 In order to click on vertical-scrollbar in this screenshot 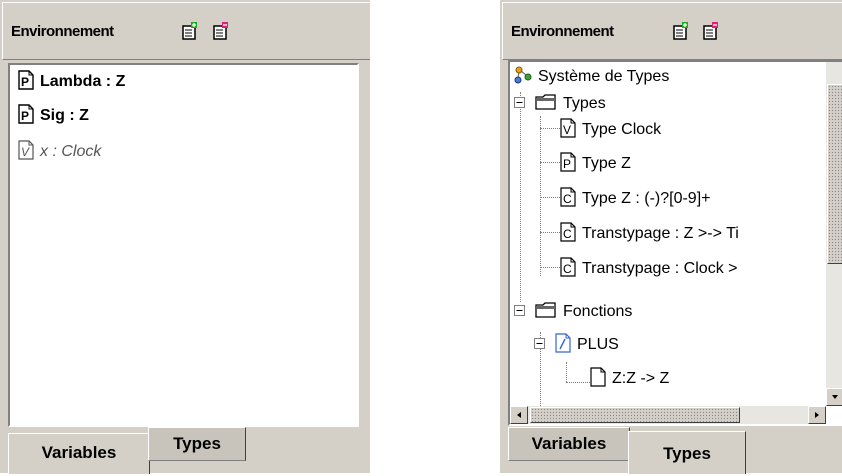, I will do `click(834, 234)`.